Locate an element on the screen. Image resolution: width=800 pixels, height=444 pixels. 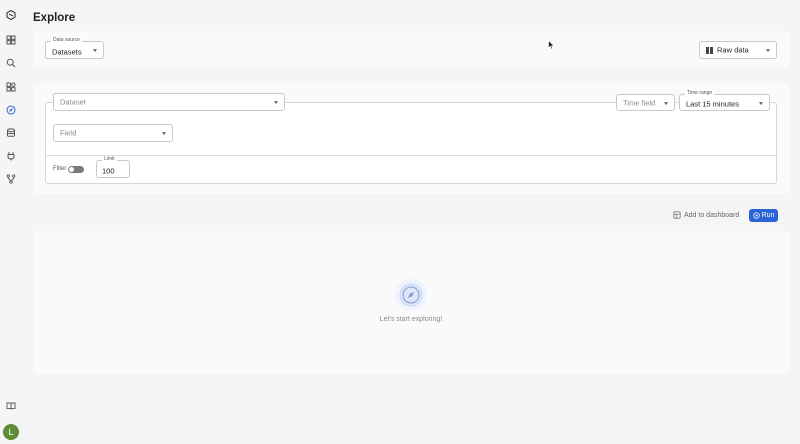
sidebar: L is located at coordinates (11, 222).